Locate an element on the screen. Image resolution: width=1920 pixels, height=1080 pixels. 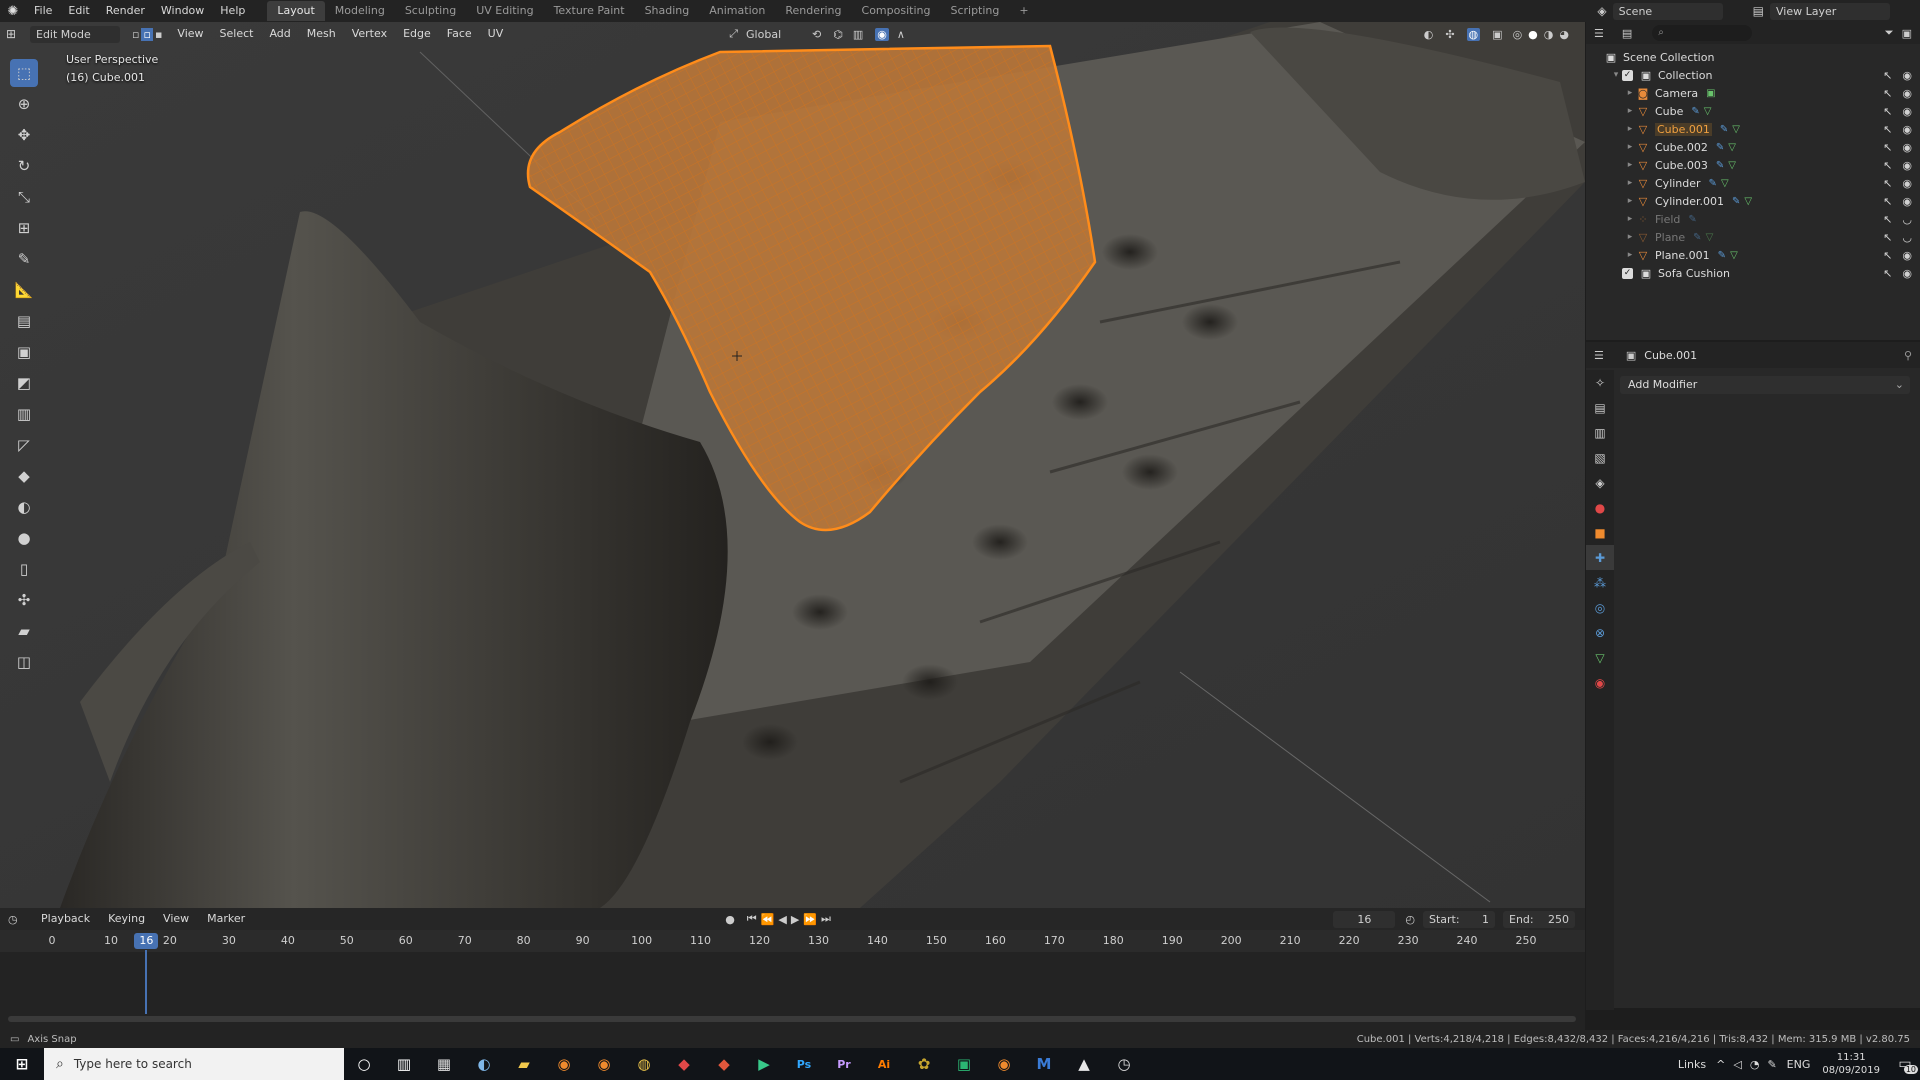
outliner-item: ▸ ▽ Cube.002 ✎ ▽ ↖ ◉ is located at coordinates (1753, 147).